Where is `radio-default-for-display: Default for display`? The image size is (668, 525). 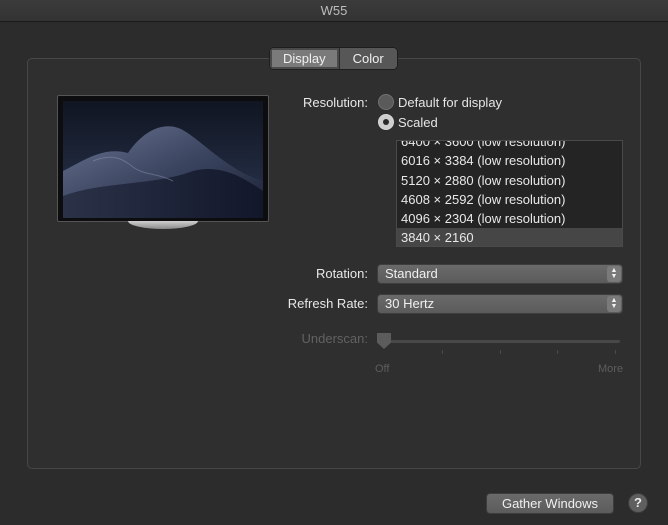
radio-default-for-display: Default for display is located at coordinates (440, 102).